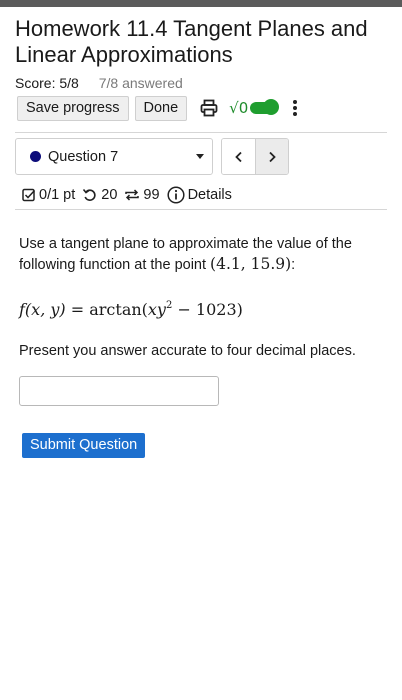 This screenshot has height=700, width=402. What do you see at coordinates (293, 265) in the screenshot?
I see `prompt-end: :` at bounding box center [293, 265].